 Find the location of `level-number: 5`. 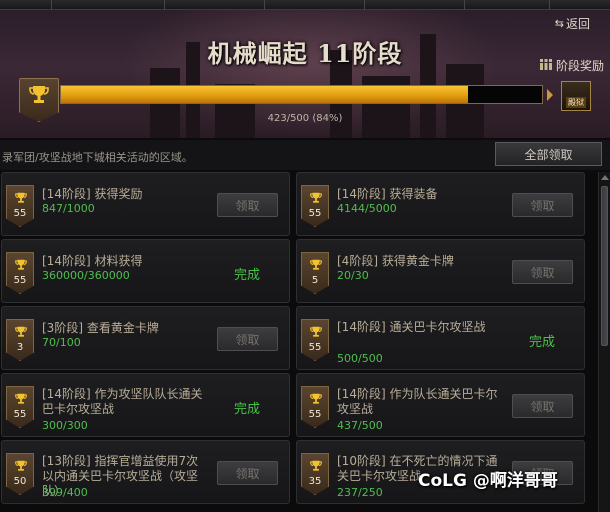

level-number: 5 is located at coordinates (315, 280).